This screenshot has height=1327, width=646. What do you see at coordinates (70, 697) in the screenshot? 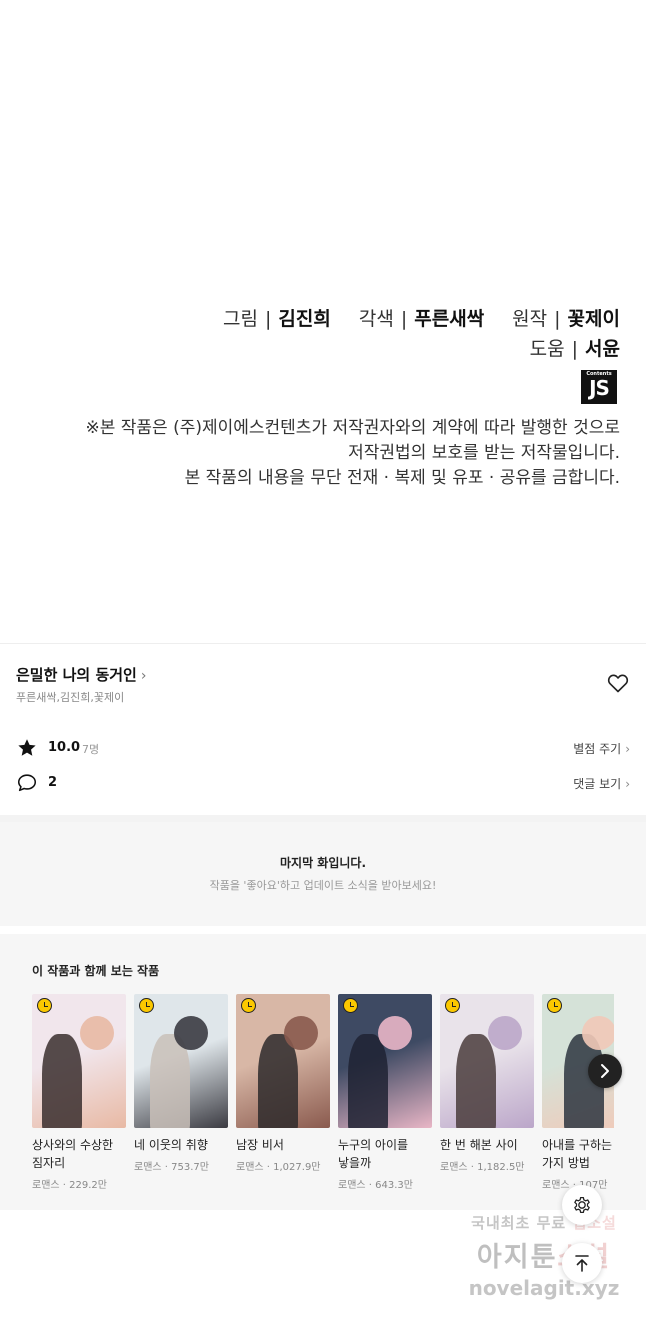
I see `series-authors: 푸른새싹,김진희,꽃제이` at bounding box center [70, 697].